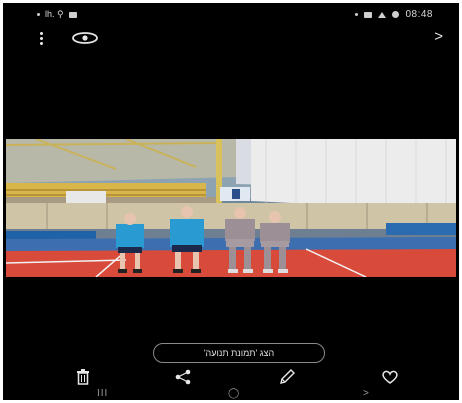 This screenshot has width=462, height=403. I want to click on home-button: ◯, so click(233, 394).